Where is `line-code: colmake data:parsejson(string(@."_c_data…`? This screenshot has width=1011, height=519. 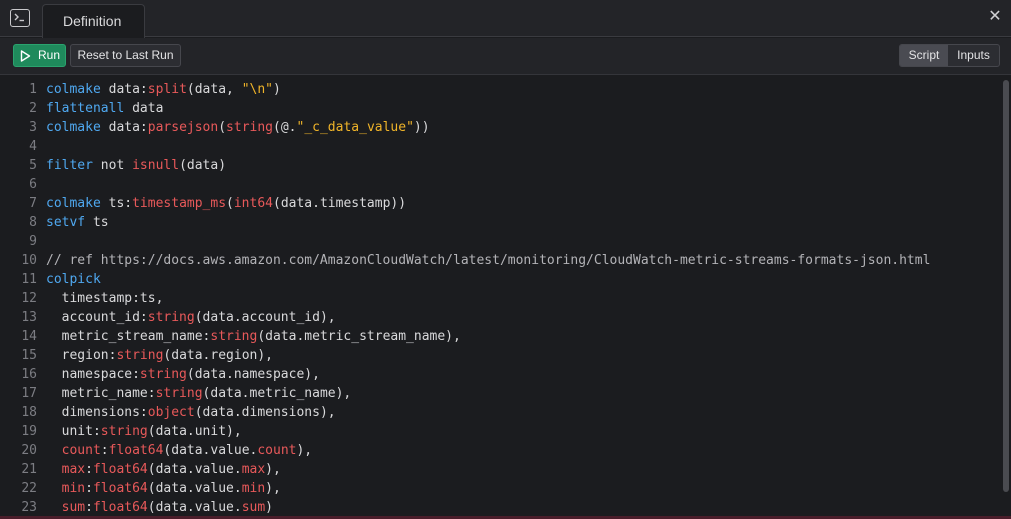
line-code: colmake data:parsejson(string(@."_c_data… is located at coordinates (238, 127).